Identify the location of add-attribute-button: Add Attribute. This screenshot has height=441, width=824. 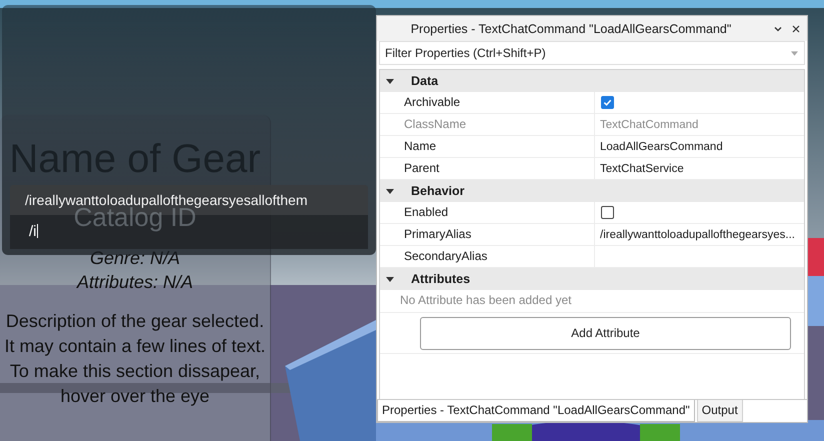
(605, 333).